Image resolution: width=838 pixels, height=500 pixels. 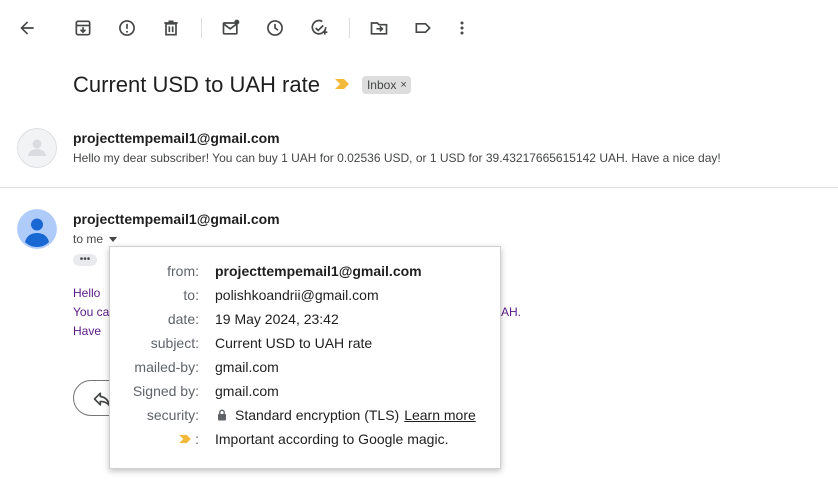 What do you see at coordinates (85, 260) in the screenshot?
I see `show-trimmed-content-button: •••` at bounding box center [85, 260].